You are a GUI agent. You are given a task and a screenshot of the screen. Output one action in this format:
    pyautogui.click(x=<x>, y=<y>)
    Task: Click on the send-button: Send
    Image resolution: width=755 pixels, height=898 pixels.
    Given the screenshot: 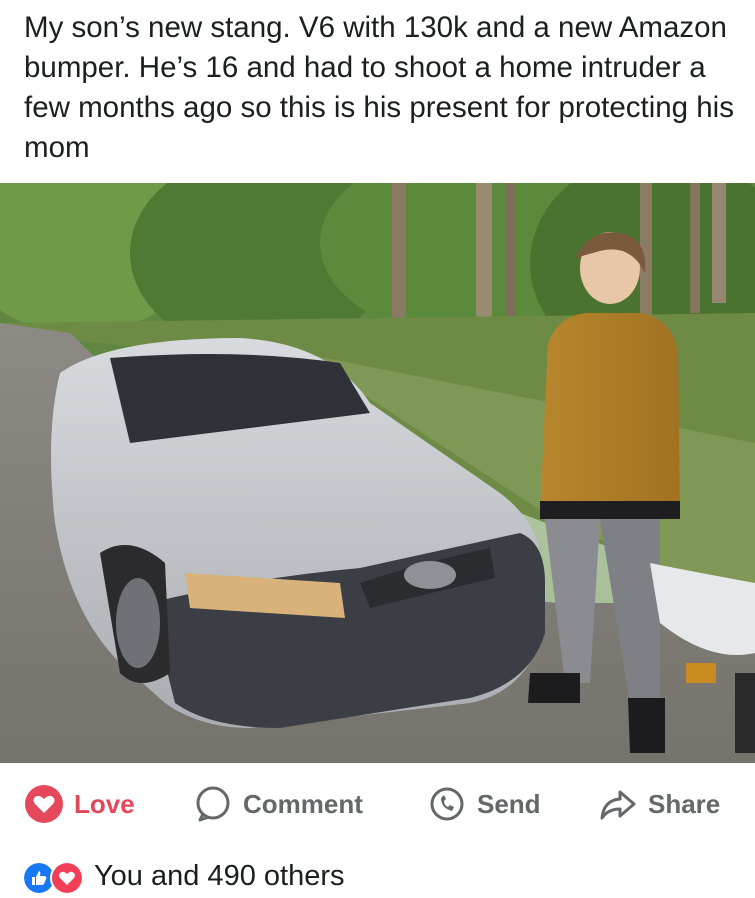 What is the action you would take?
    pyautogui.click(x=484, y=804)
    